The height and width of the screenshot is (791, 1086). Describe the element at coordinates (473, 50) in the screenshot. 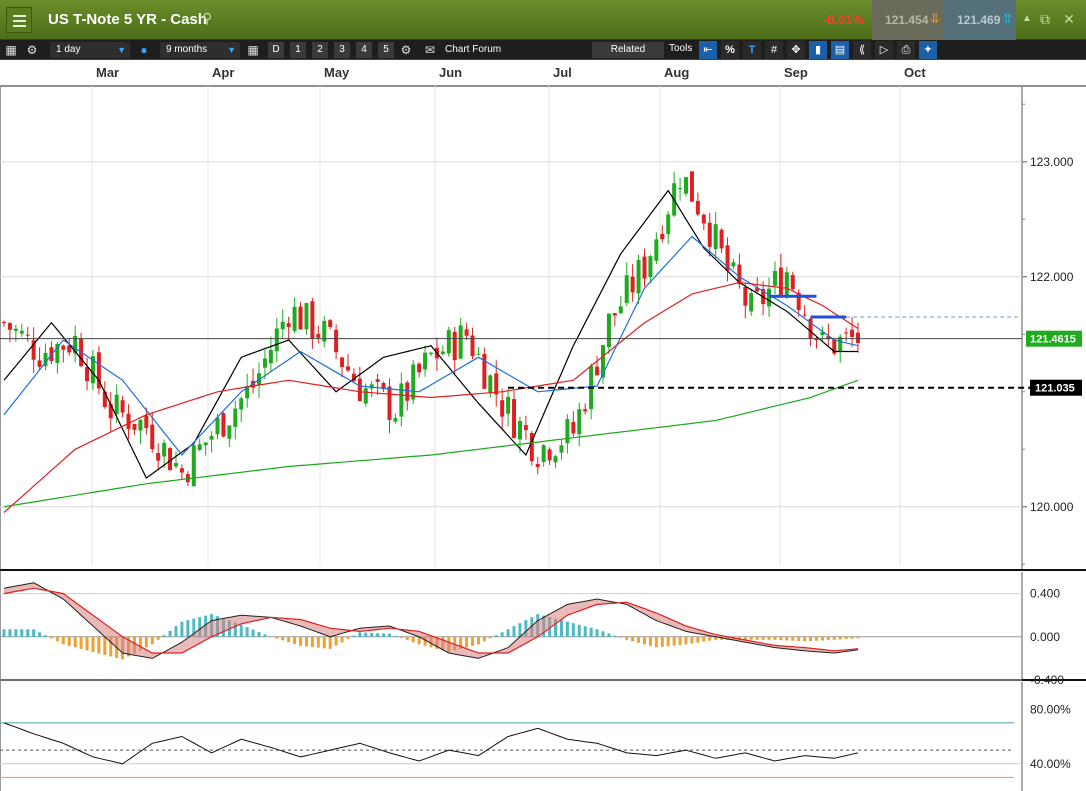

I see `chart-forum-link: Chart Forum` at that location.